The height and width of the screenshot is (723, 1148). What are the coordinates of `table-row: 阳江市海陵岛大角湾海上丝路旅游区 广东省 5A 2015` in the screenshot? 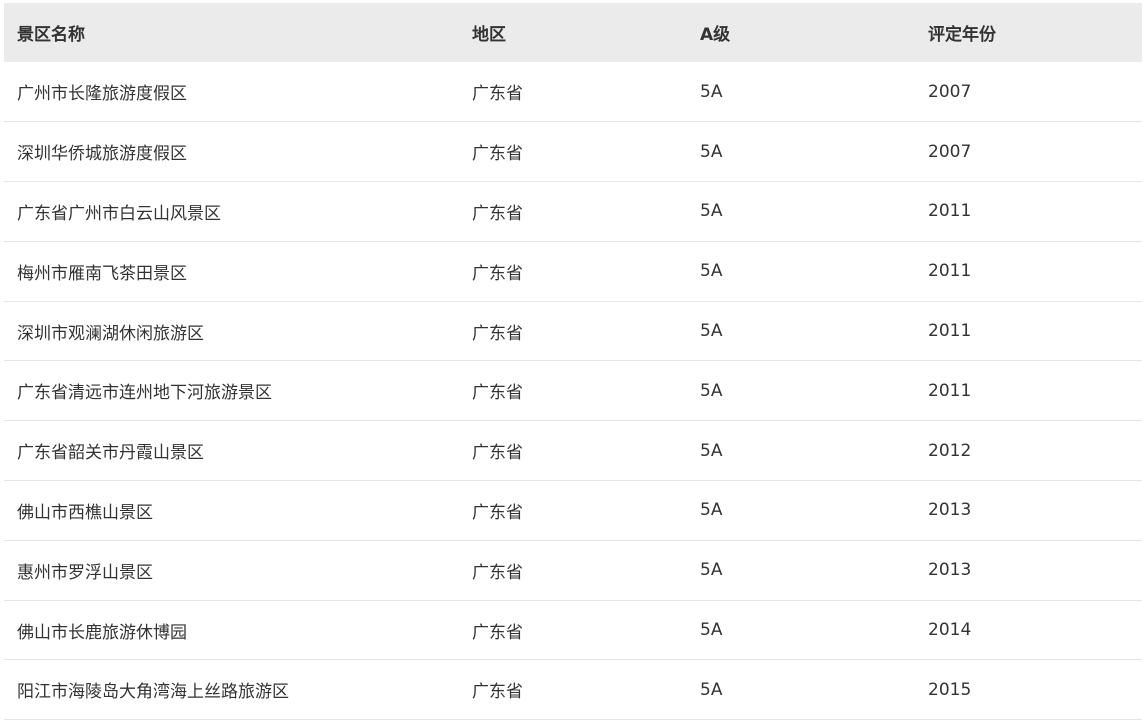 It's located at (573, 690).